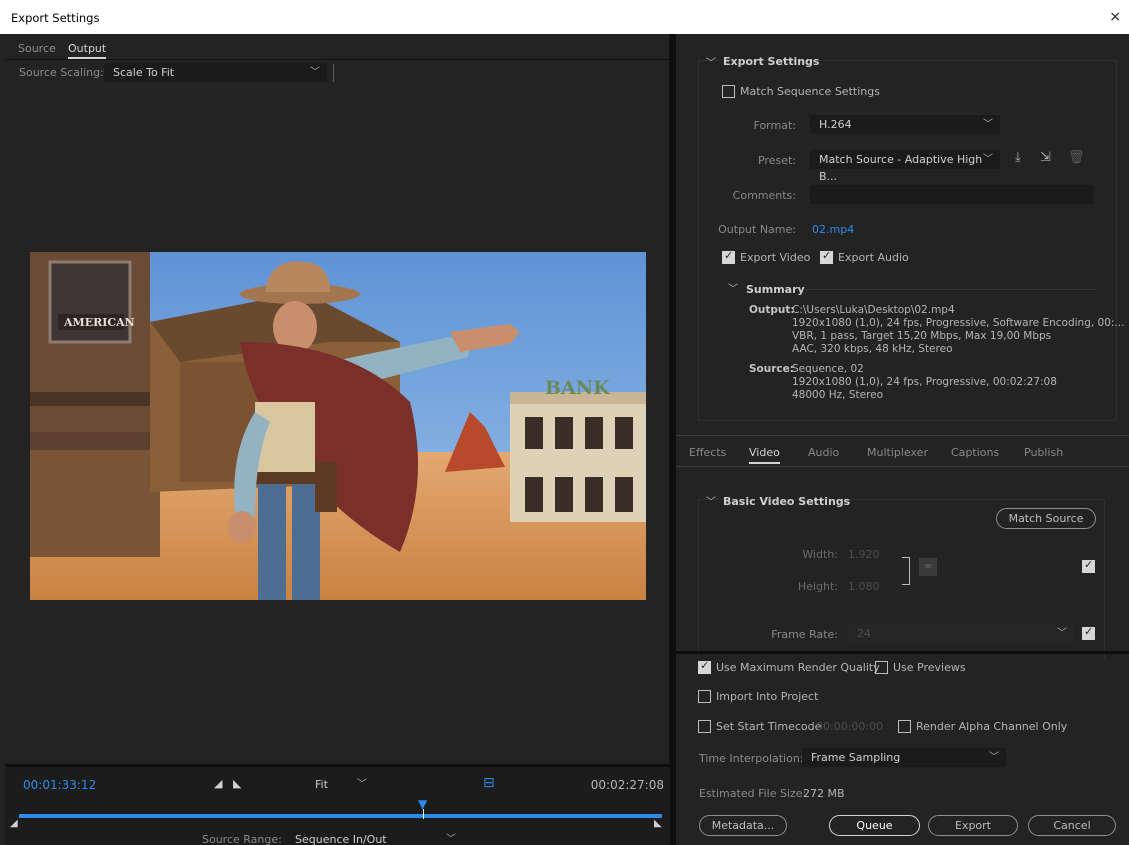 Image resolution: width=1129 pixels, height=845 pixels. Describe the element at coordinates (14, 823) in the screenshot. I see `in-point-icon: ◢` at that location.